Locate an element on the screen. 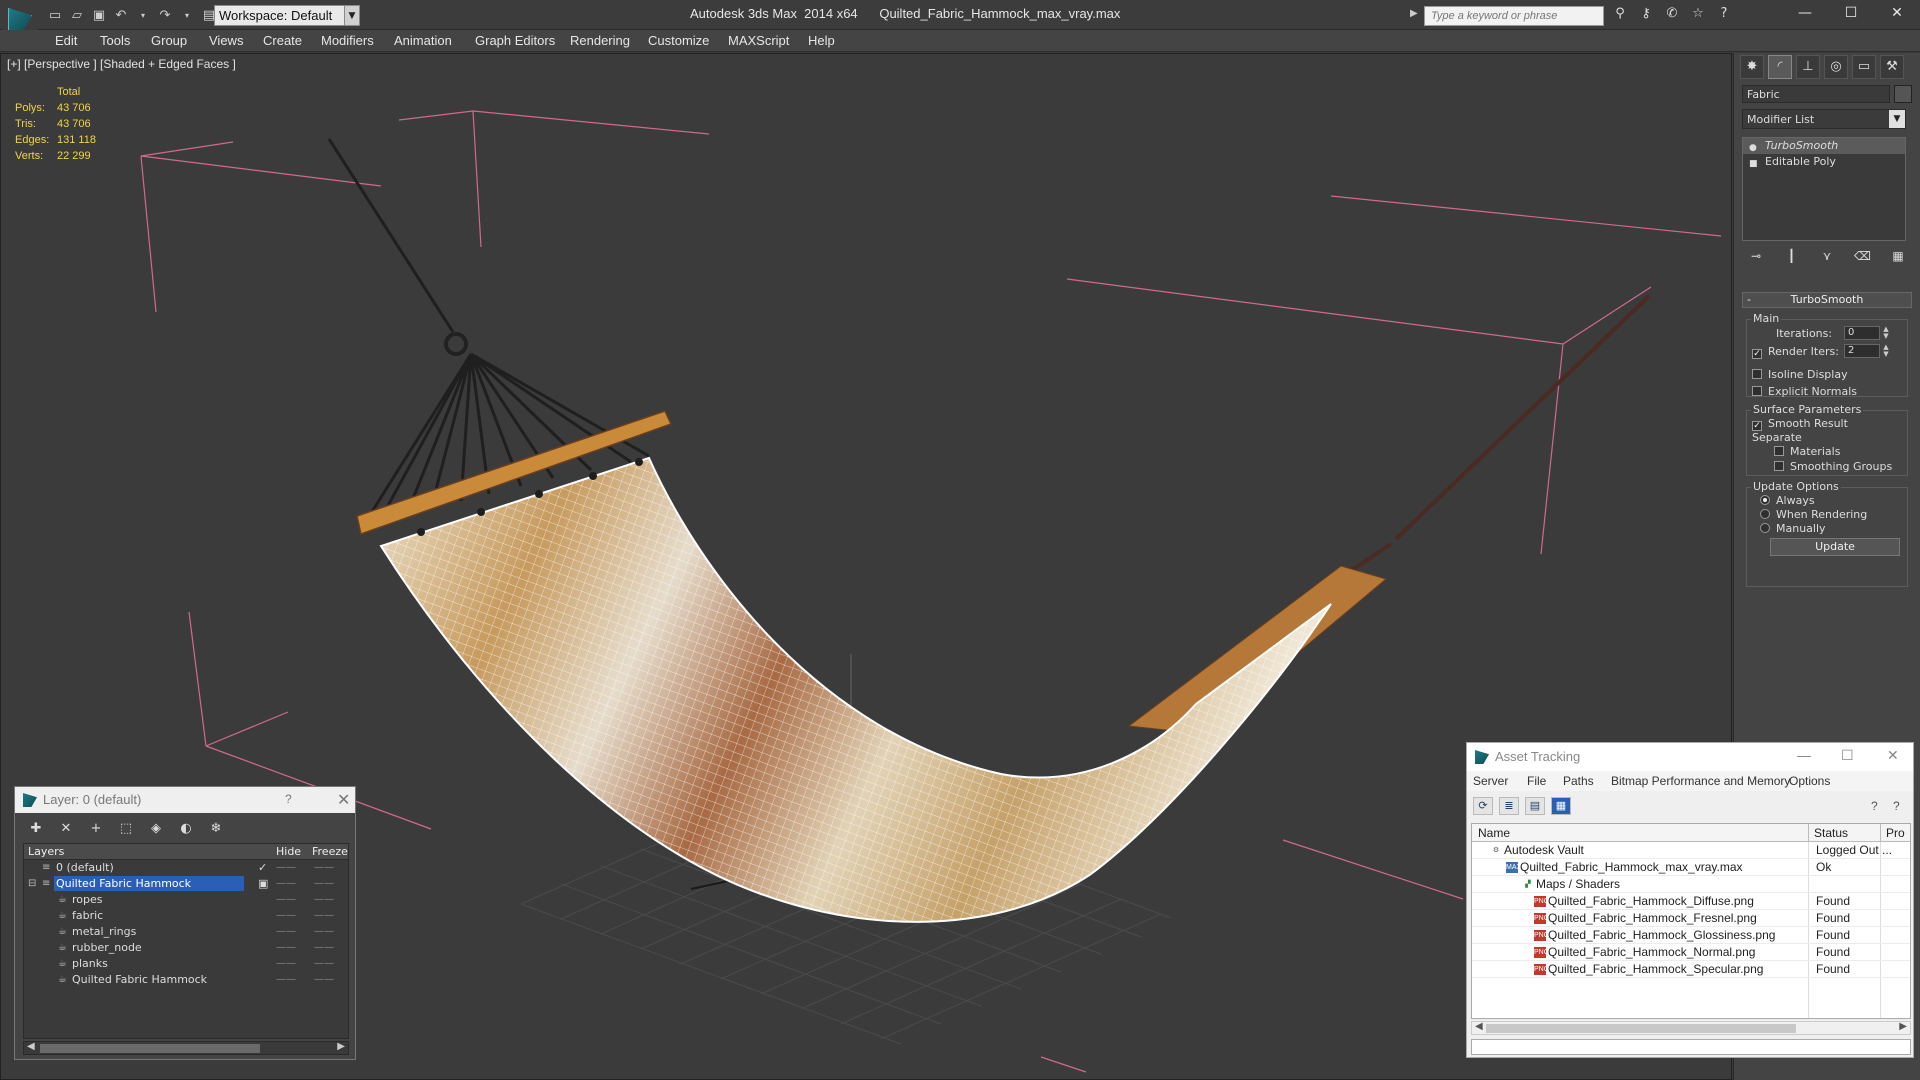 This screenshot has width=1920, height=1080. update-button: Update is located at coordinates (1835, 547).